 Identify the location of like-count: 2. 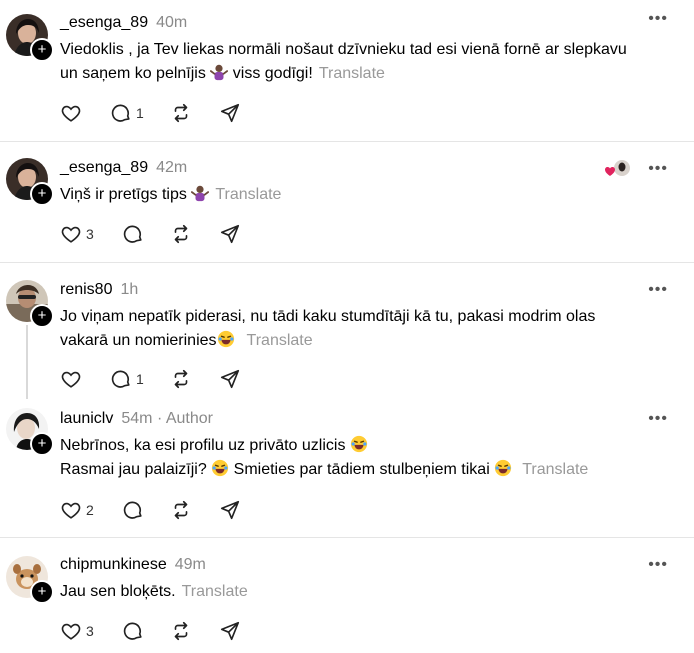
(90, 510).